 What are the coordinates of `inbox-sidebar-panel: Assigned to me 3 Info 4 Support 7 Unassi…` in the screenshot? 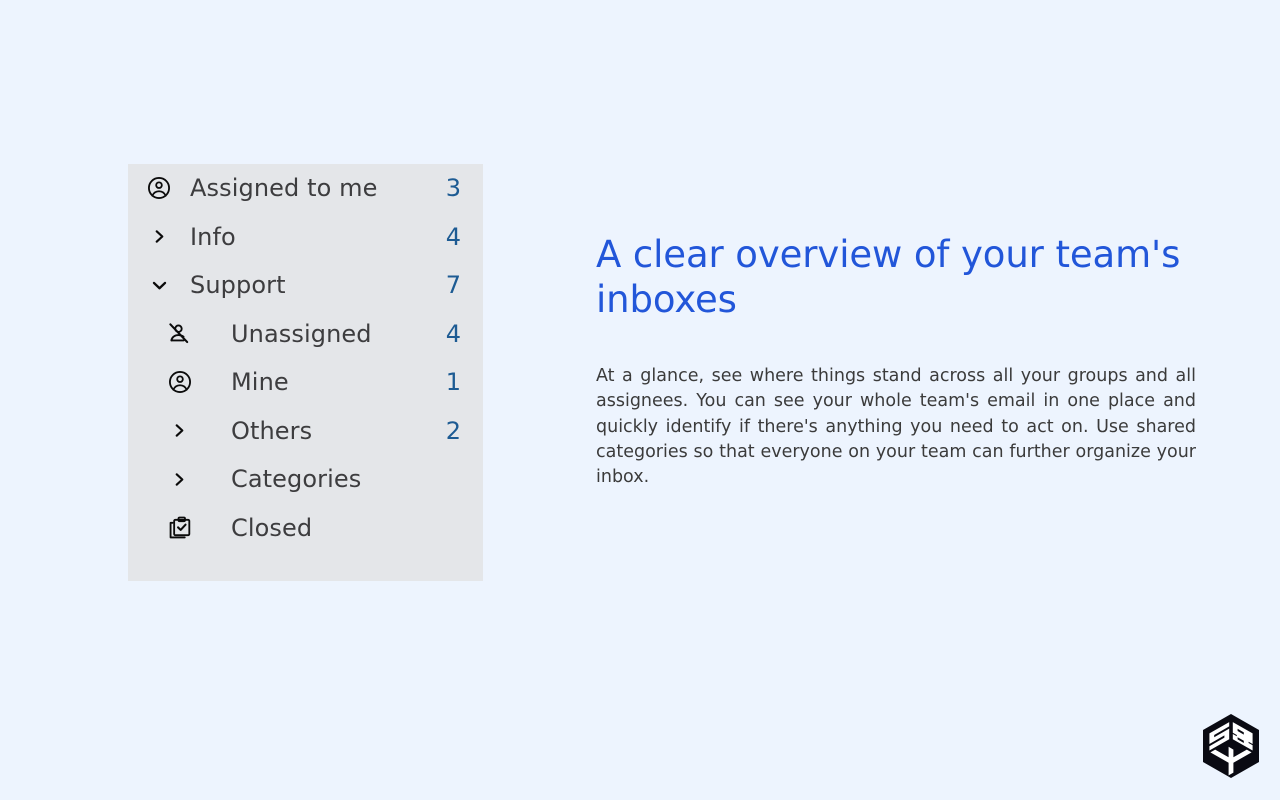 It's located at (305, 372).